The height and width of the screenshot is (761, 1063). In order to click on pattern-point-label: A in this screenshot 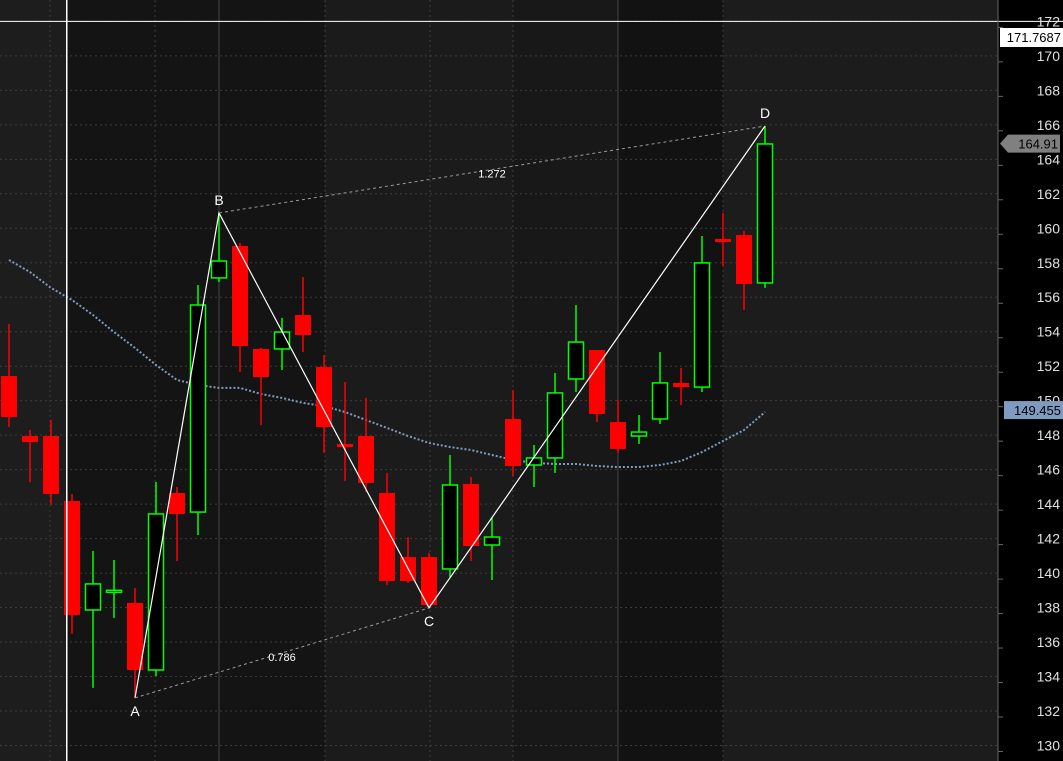, I will do `click(135, 711)`.